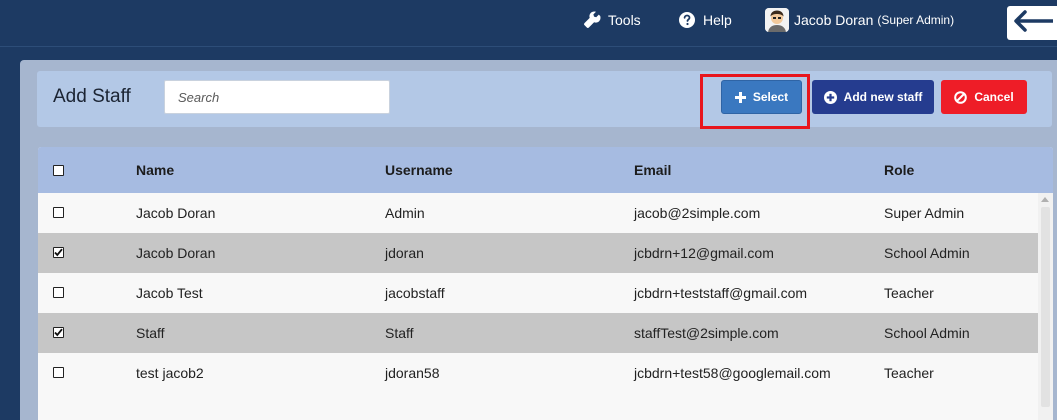 The width and height of the screenshot is (1057, 420). What do you see at coordinates (883, 97) in the screenshot?
I see `add-new-staff-label: Add new staff` at bounding box center [883, 97].